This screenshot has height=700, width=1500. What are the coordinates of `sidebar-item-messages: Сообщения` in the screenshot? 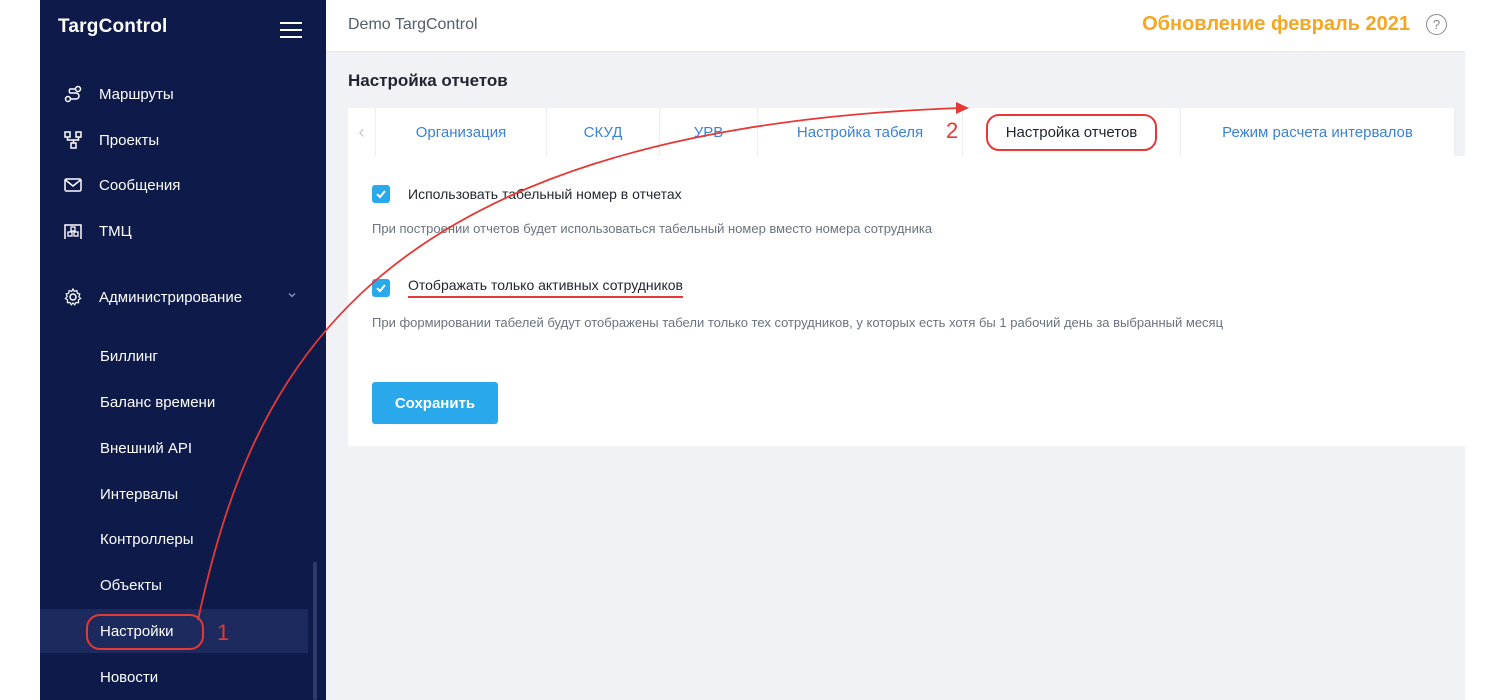 It's located at (180, 185).